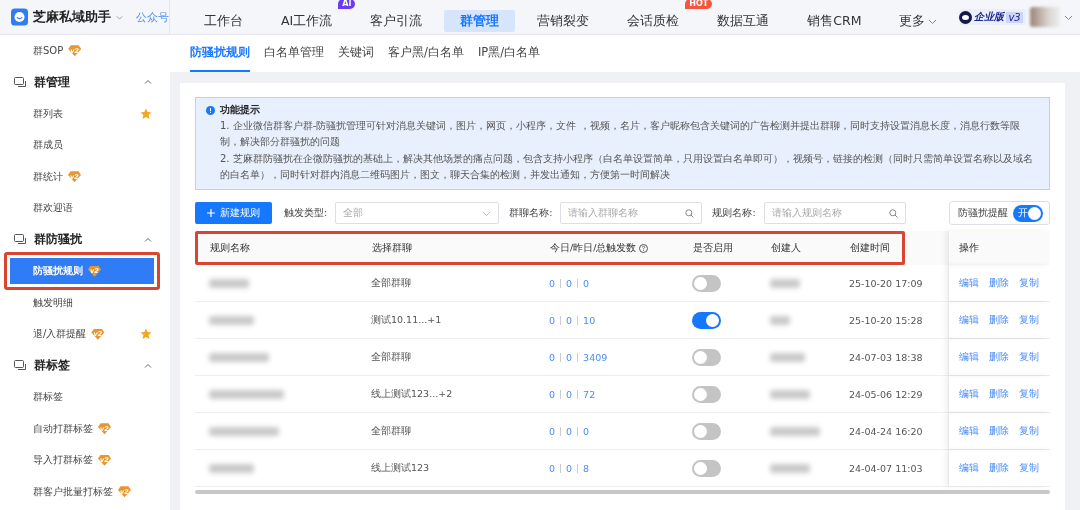 Image resolution: width=1080 pixels, height=510 pixels. Describe the element at coordinates (81, 145) in the screenshot. I see `sidebar-item: 群成员` at that location.